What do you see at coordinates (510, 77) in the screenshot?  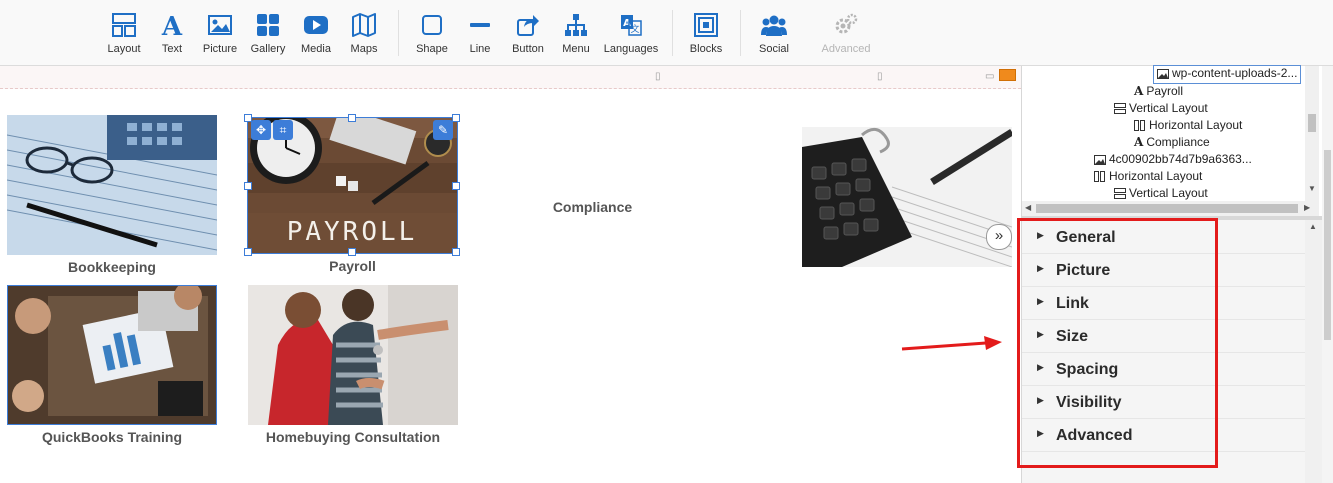 I see `breakpoint-ruler: ▯ ▯ ▭` at bounding box center [510, 77].